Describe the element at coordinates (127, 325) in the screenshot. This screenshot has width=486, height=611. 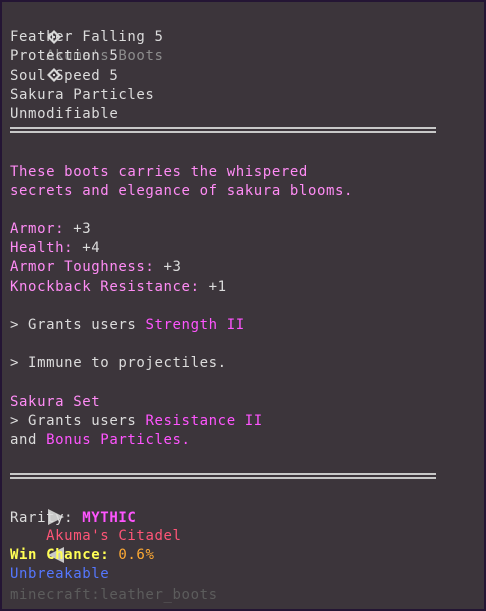
I see `ability-strength: > Grants users Strength II` at that location.